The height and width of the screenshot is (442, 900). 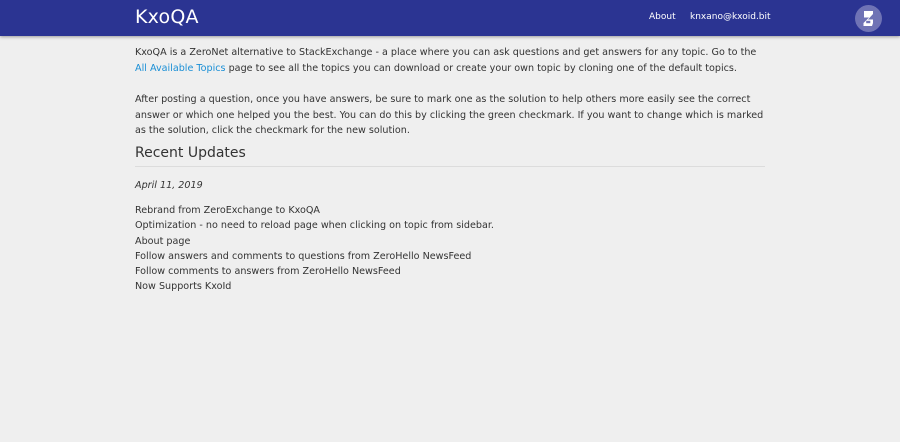 What do you see at coordinates (190, 153) in the screenshot?
I see `recent-updates-title: Recent Updates` at bounding box center [190, 153].